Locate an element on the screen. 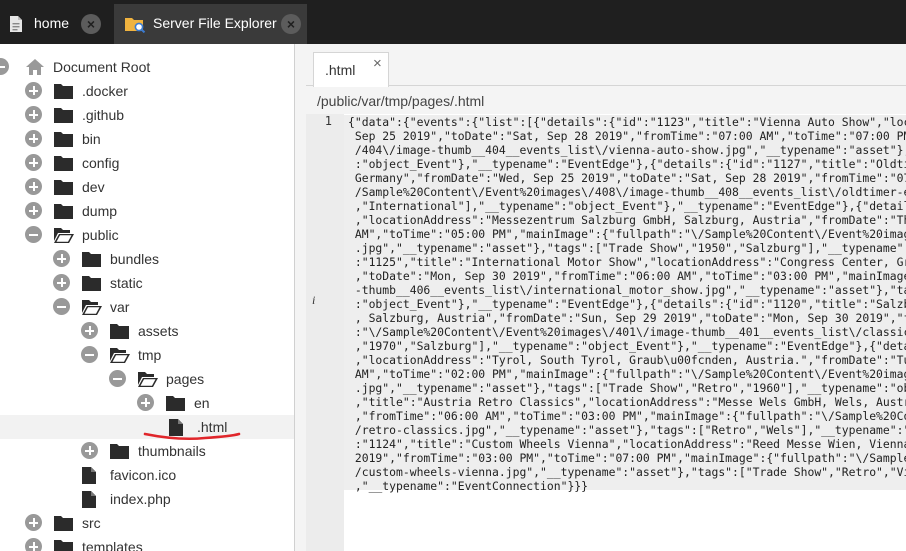  tree-item: dump is located at coordinates (147, 211).